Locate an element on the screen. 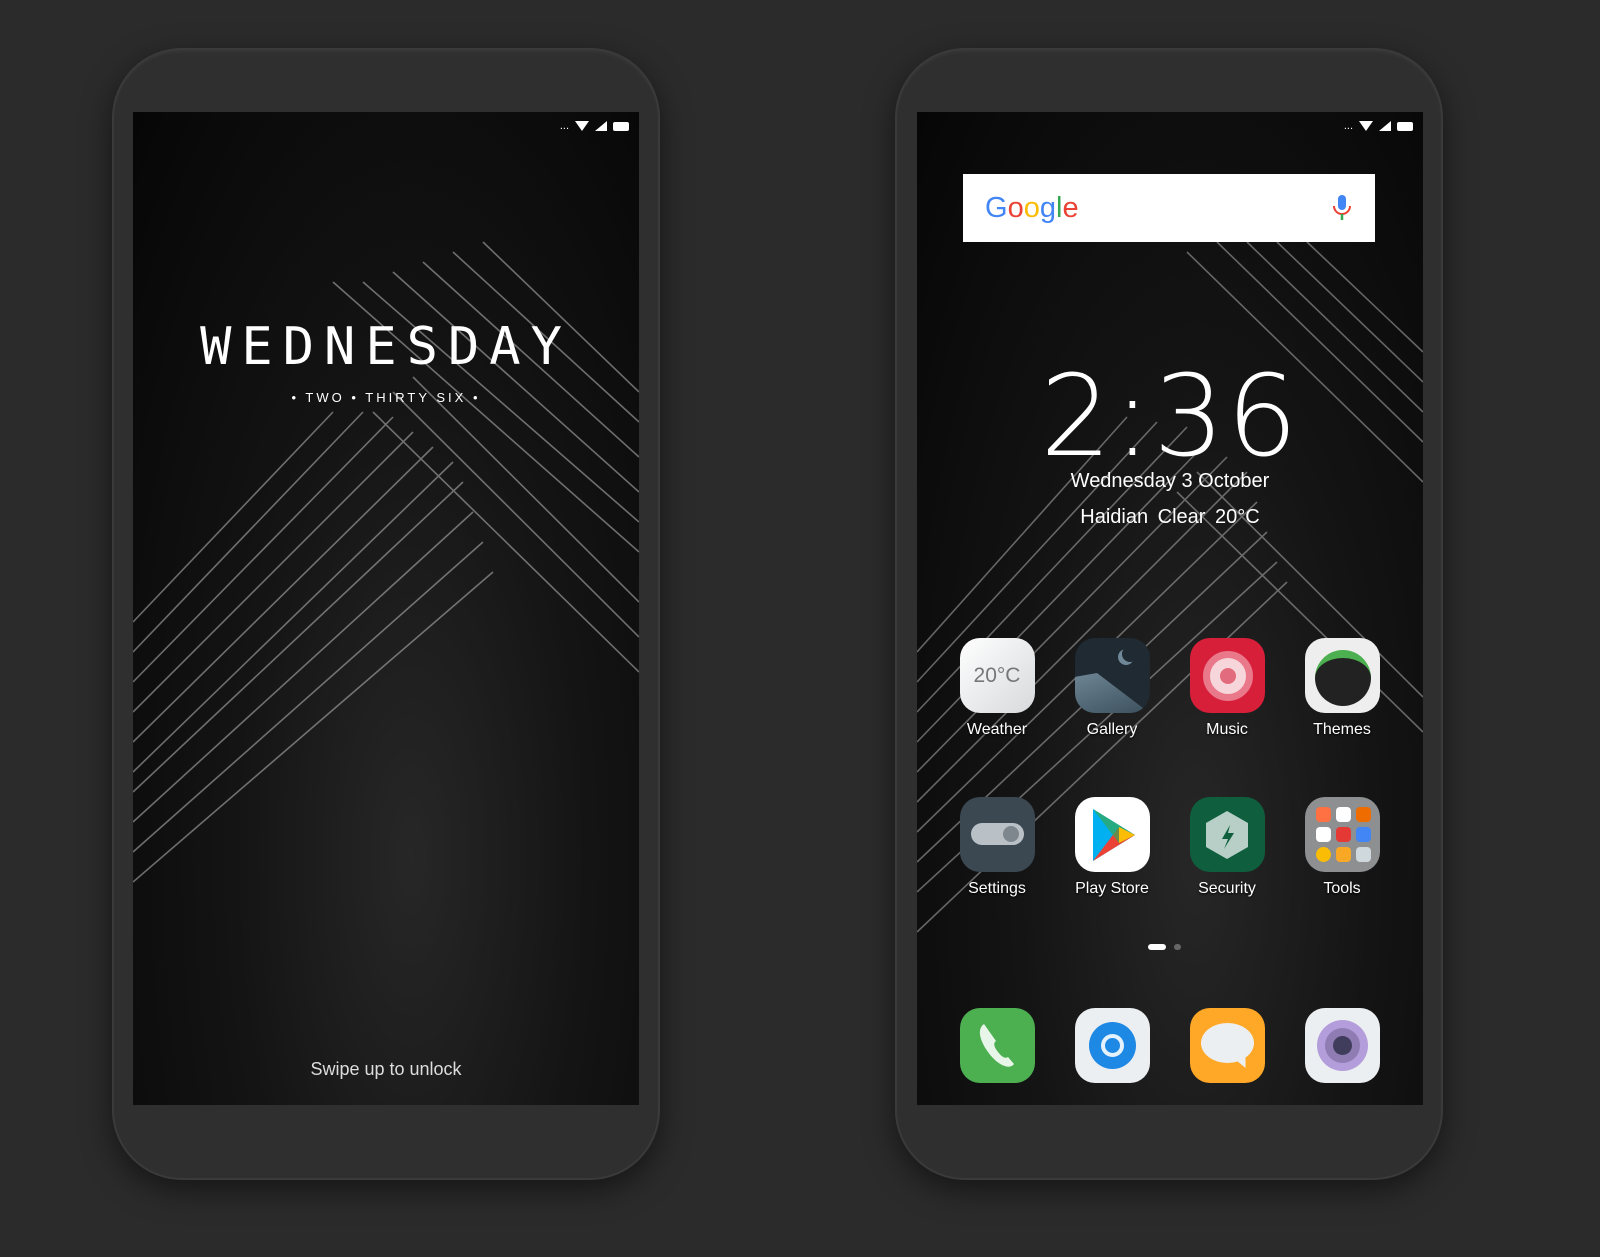 The image size is (1600, 1257). security-icon is located at coordinates (1227, 834).